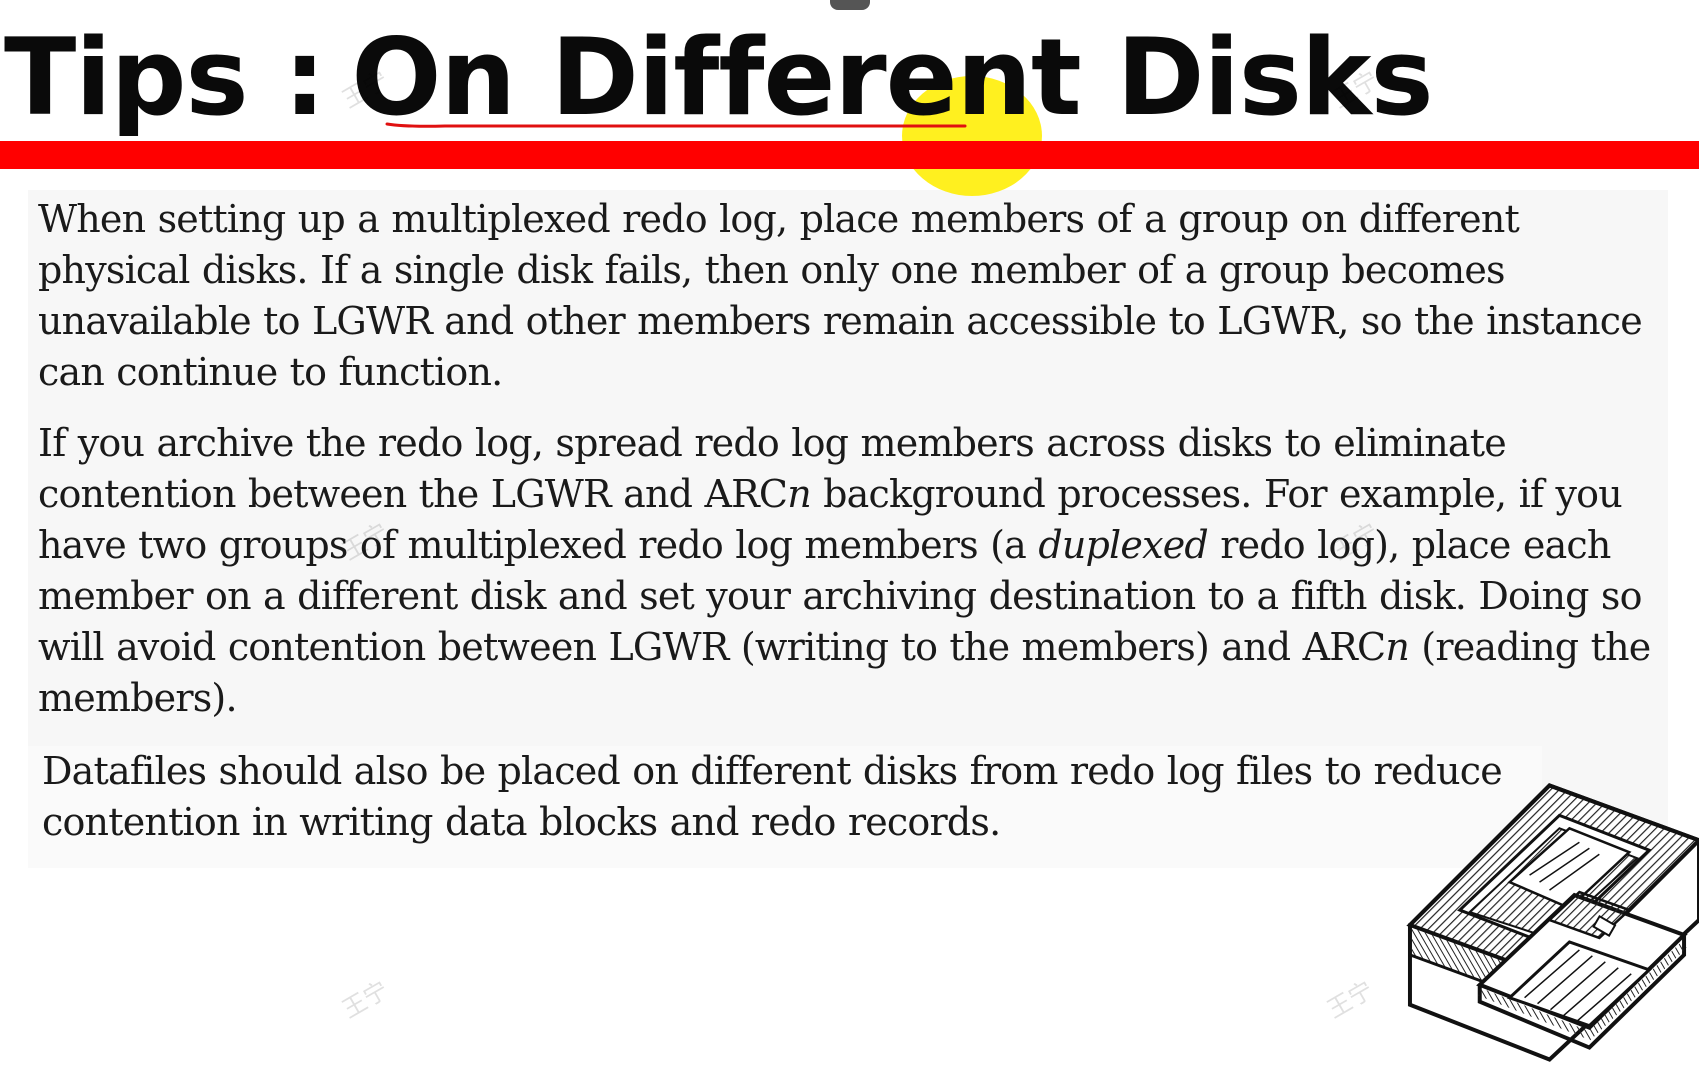  Describe the element at coordinates (849, 155) in the screenshot. I see `title-accent-bar` at that location.